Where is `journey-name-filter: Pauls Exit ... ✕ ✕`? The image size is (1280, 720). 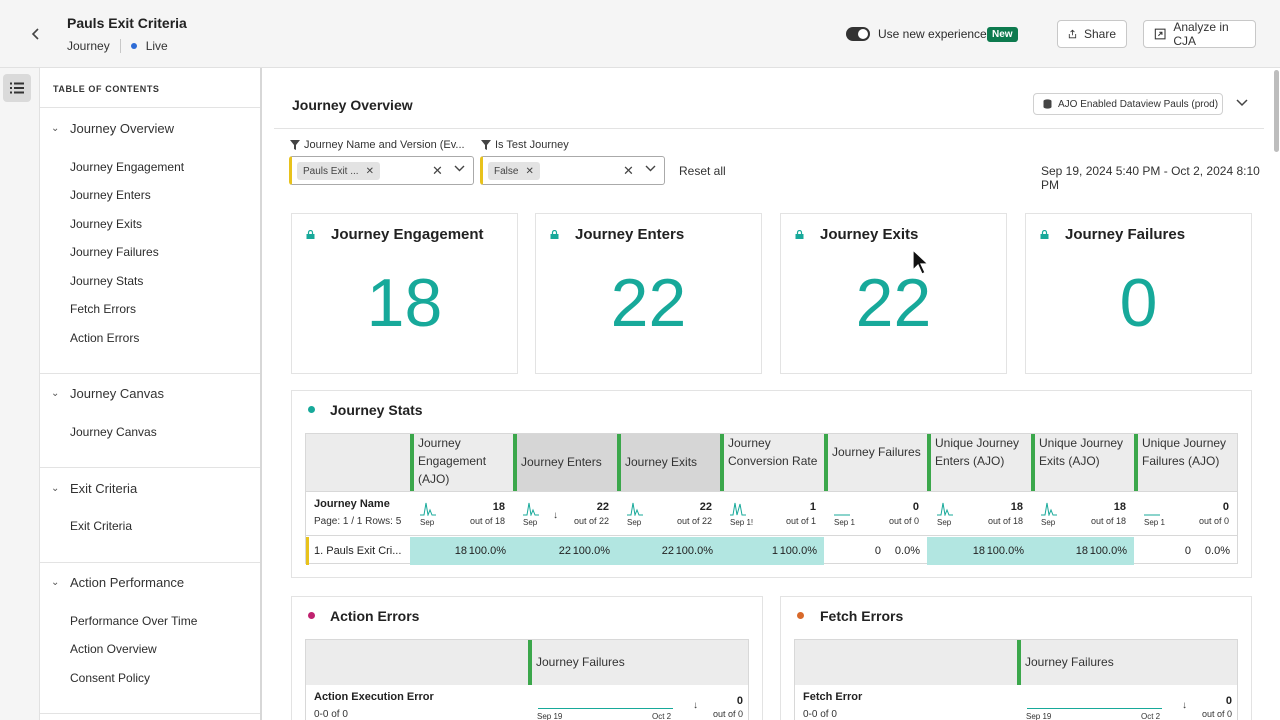
journey-name-filter: Pauls Exit ... ✕ ✕ is located at coordinates (381, 170).